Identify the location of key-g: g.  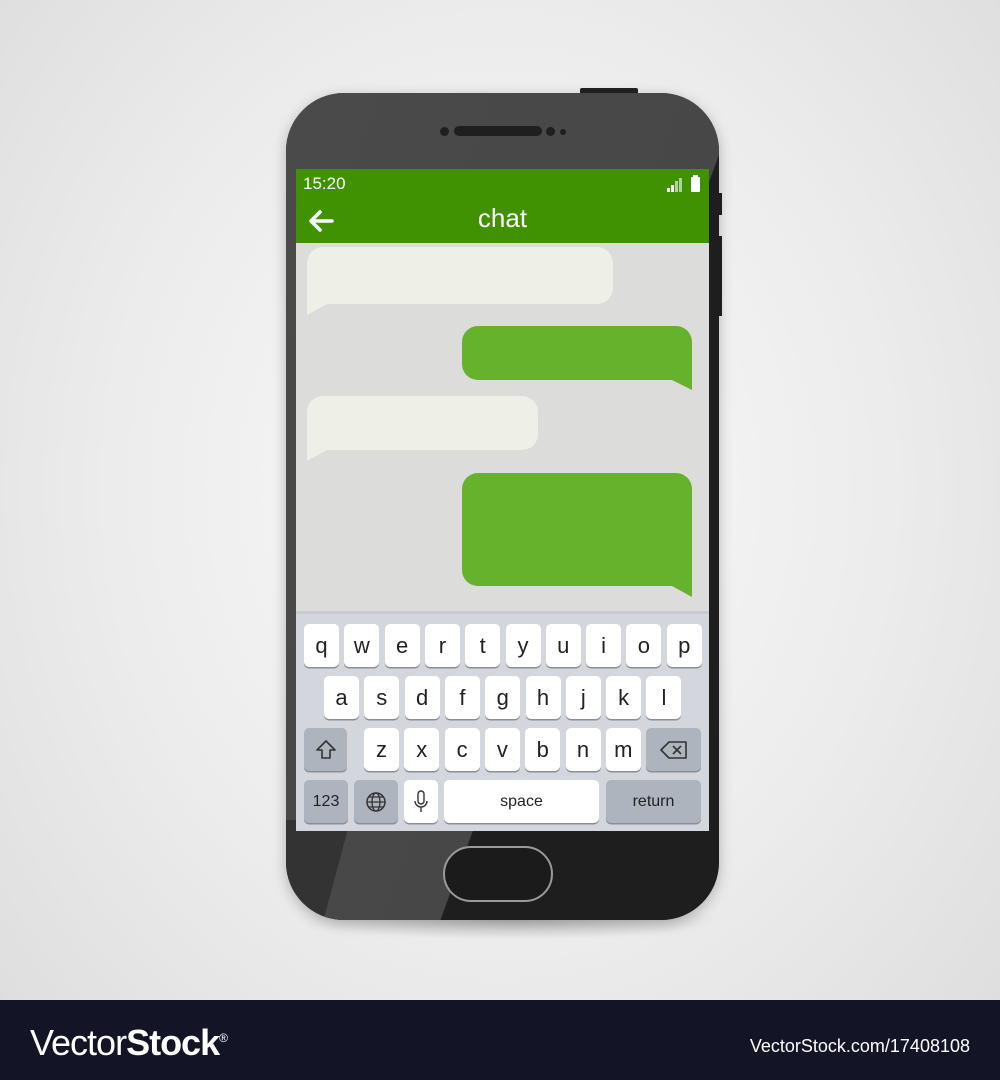
(503, 697).